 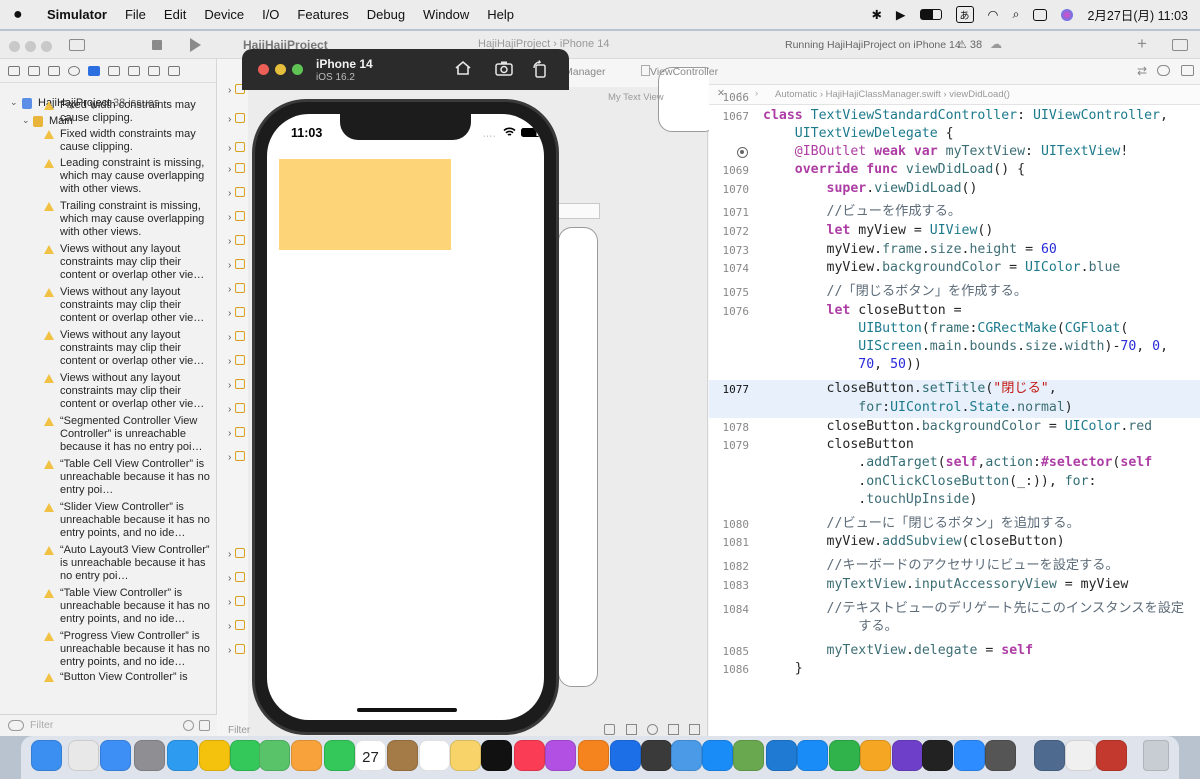 What do you see at coordinates (593, 755) in the screenshot?
I see `books-icon` at bounding box center [593, 755].